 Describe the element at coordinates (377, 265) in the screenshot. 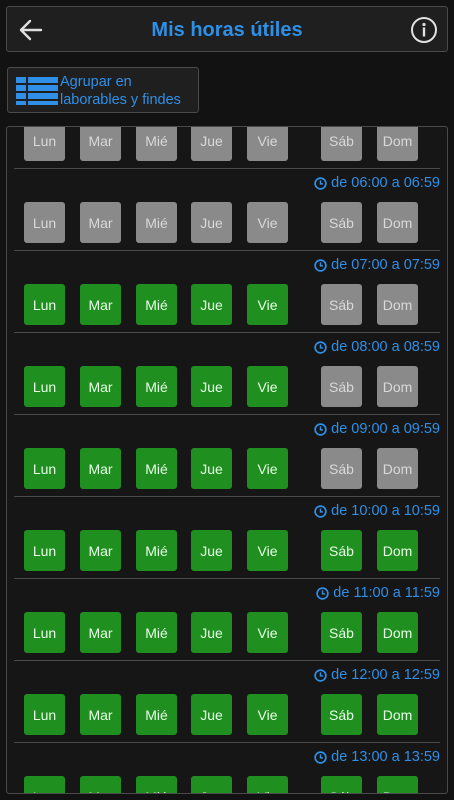

I see `hour-range-label: de 07:00 a 07:59` at that location.